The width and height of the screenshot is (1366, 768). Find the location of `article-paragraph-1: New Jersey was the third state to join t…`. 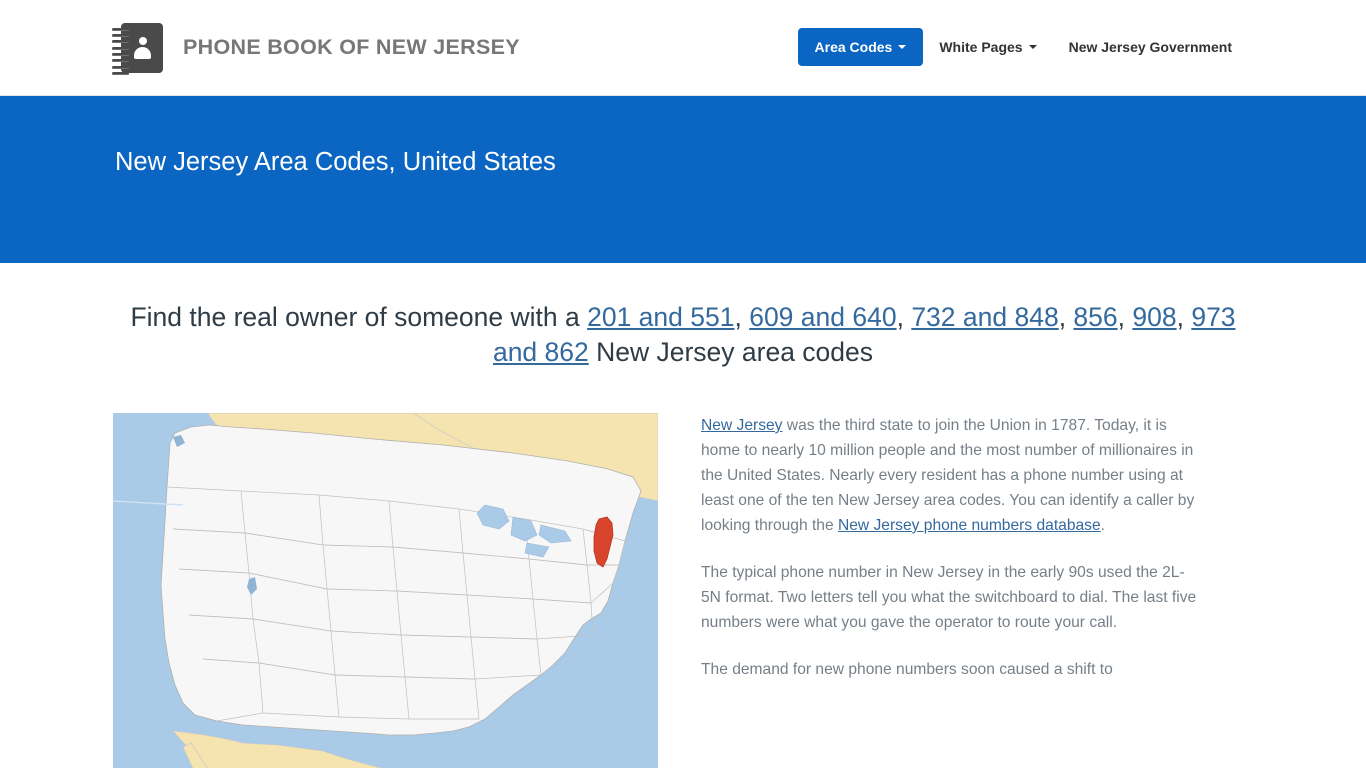

article-paragraph-1: New Jersey was the third state to join t… is located at coordinates (948, 475).